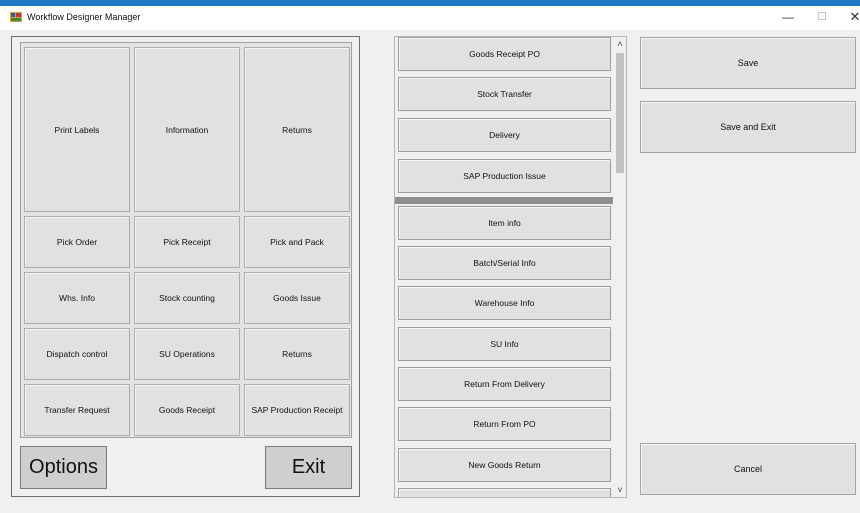 The width and height of the screenshot is (860, 513). Describe the element at coordinates (297, 410) in the screenshot. I see `grid-button-sap-production-receipt: SAP Production Receipt` at that location.